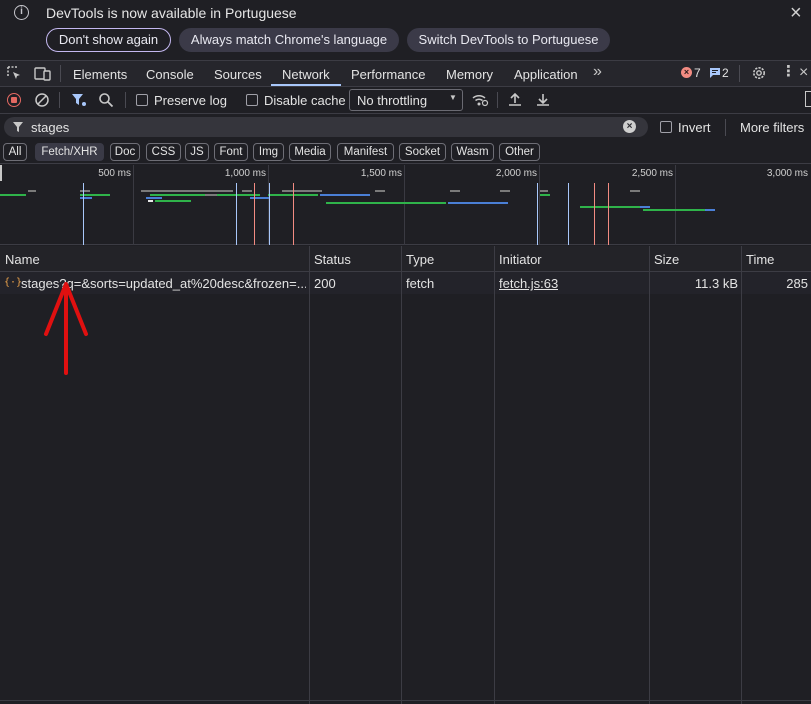 The width and height of the screenshot is (811, 704). What do you see at coordinates (697, 73) in the screenshot?
I see `error-count: 7` at bounding box center [697, 73].